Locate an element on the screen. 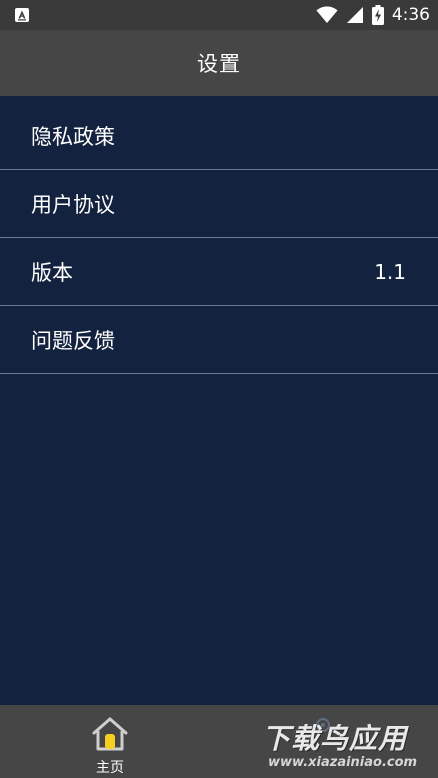  settings-item-label: 用户协议 is located at coordinates (73, 204).